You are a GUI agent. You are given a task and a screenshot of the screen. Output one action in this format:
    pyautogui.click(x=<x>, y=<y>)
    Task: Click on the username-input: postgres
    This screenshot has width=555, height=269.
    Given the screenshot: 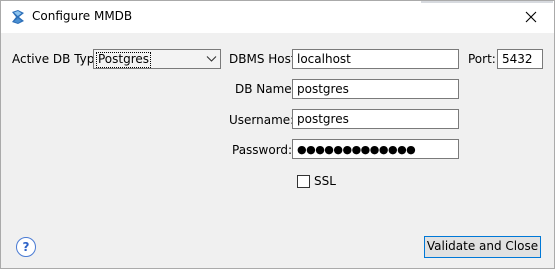 What is the action you would take?
    pyautogui.click(x=375, y=119)
    